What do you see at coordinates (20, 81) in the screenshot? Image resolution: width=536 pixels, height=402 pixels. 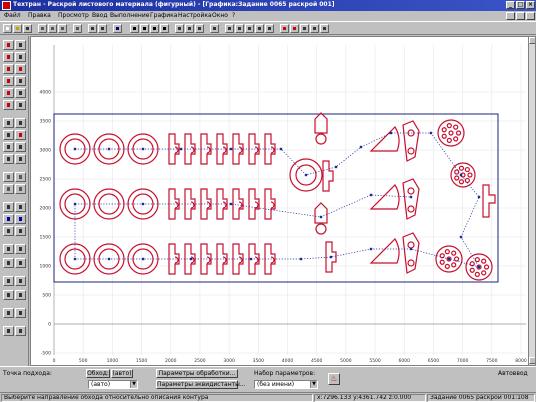 I see `ellipse-icon` at bounding box center [20, 81].